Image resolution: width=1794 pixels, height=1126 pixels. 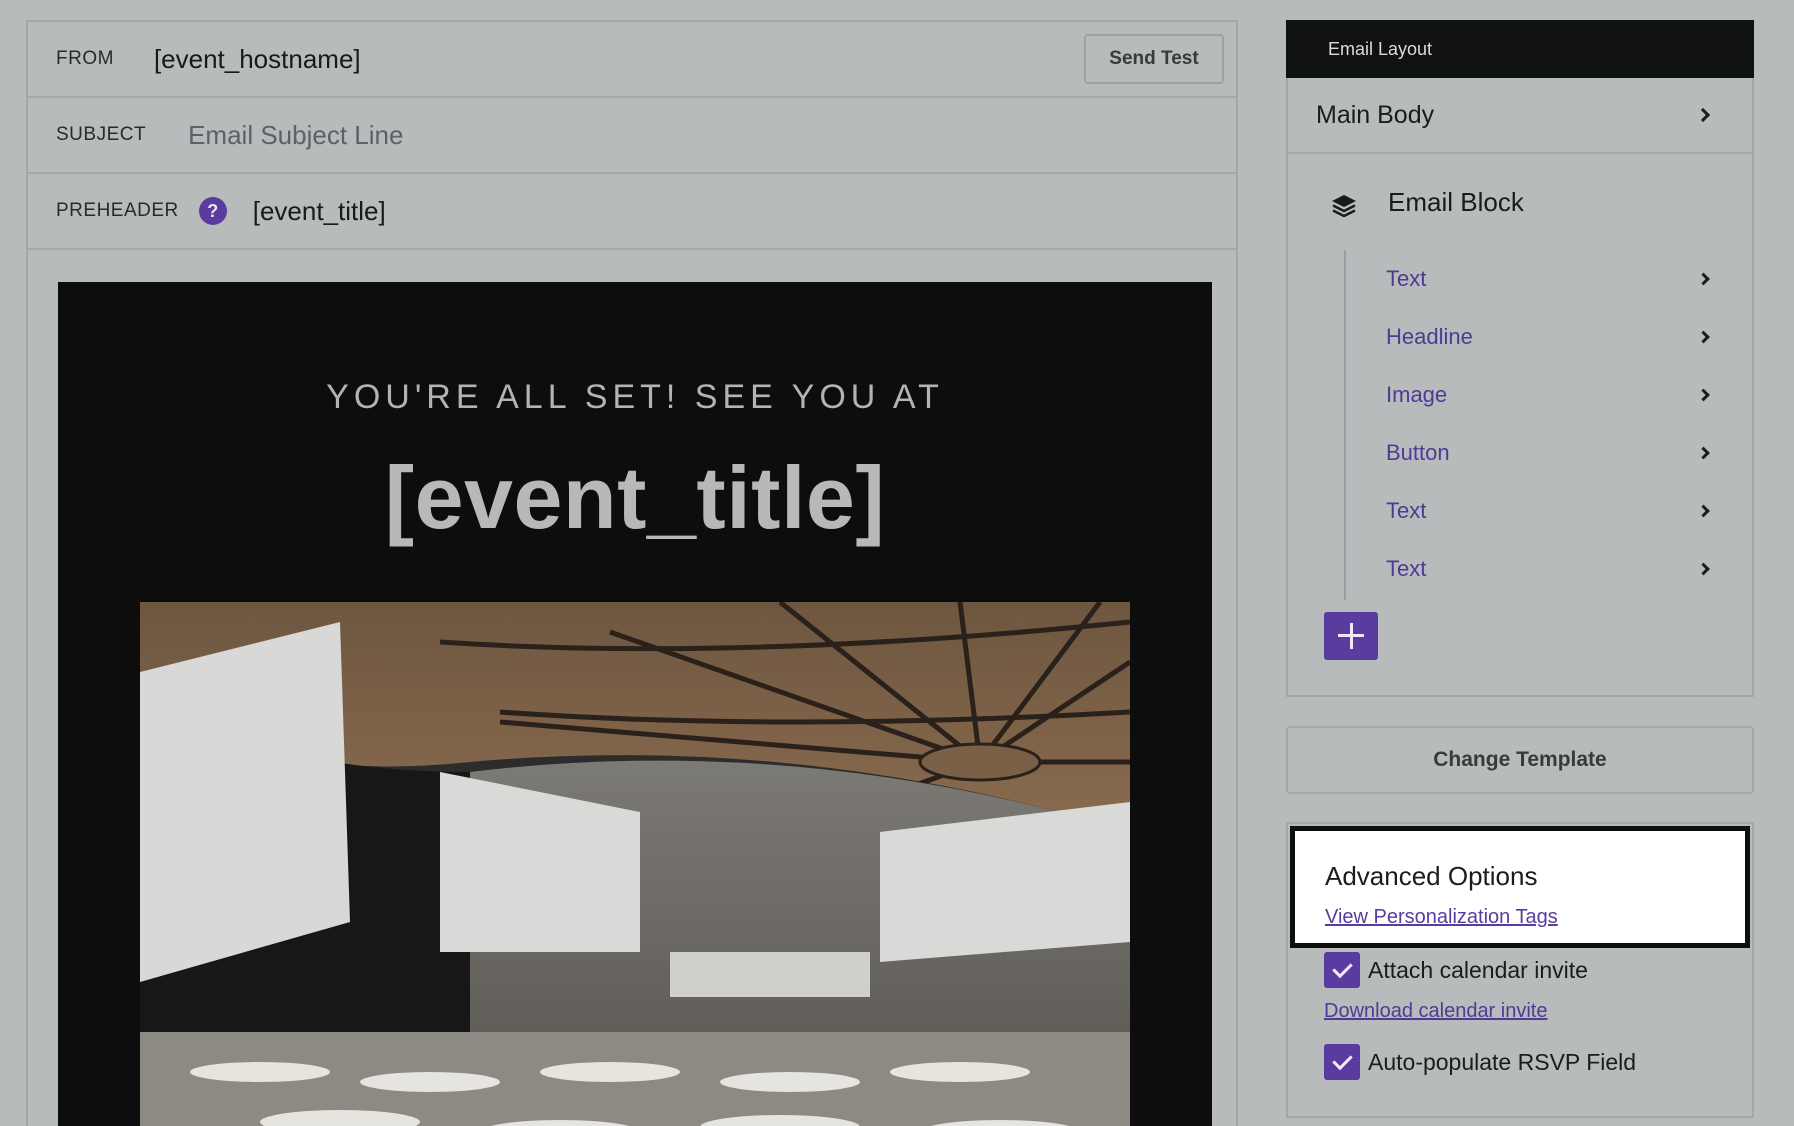 I want to click on send-test-button: Send Test, so click(x=1154, y=59).